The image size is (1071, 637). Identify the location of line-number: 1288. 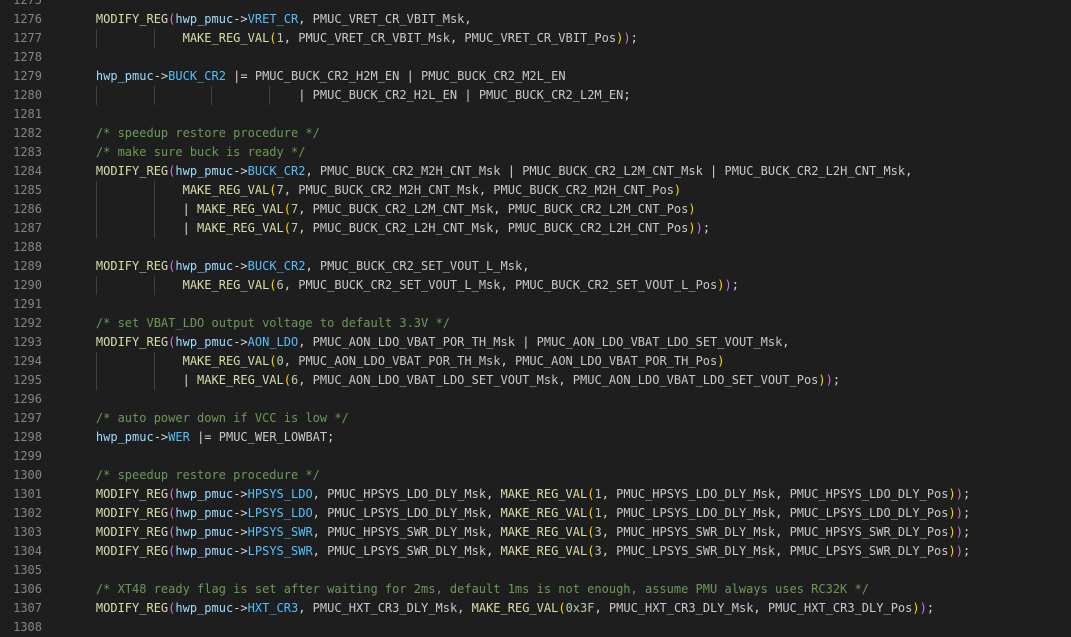
(27, 247).